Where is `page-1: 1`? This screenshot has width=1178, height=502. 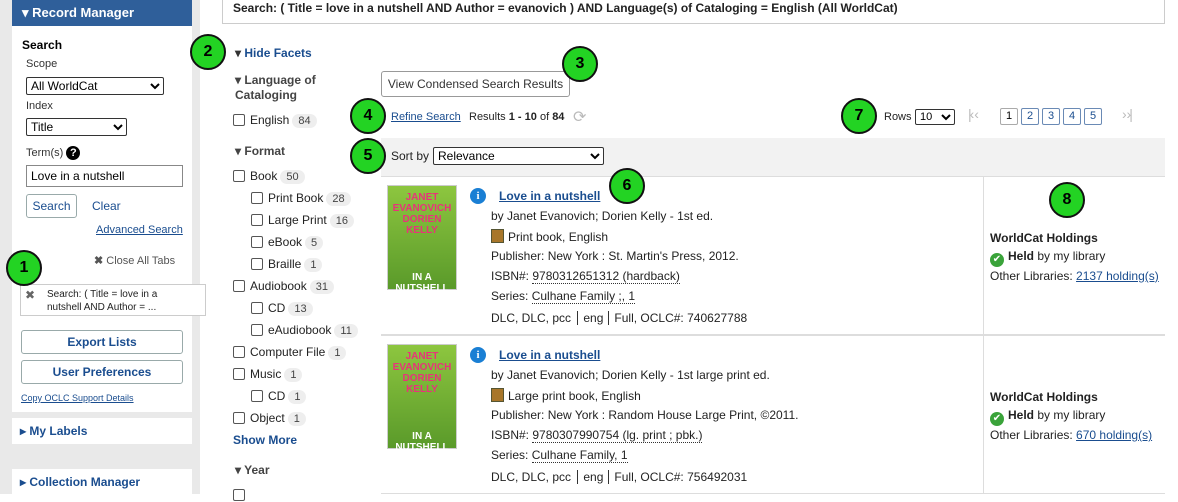
page-1: 1 is located at coordinates (1009, 116).